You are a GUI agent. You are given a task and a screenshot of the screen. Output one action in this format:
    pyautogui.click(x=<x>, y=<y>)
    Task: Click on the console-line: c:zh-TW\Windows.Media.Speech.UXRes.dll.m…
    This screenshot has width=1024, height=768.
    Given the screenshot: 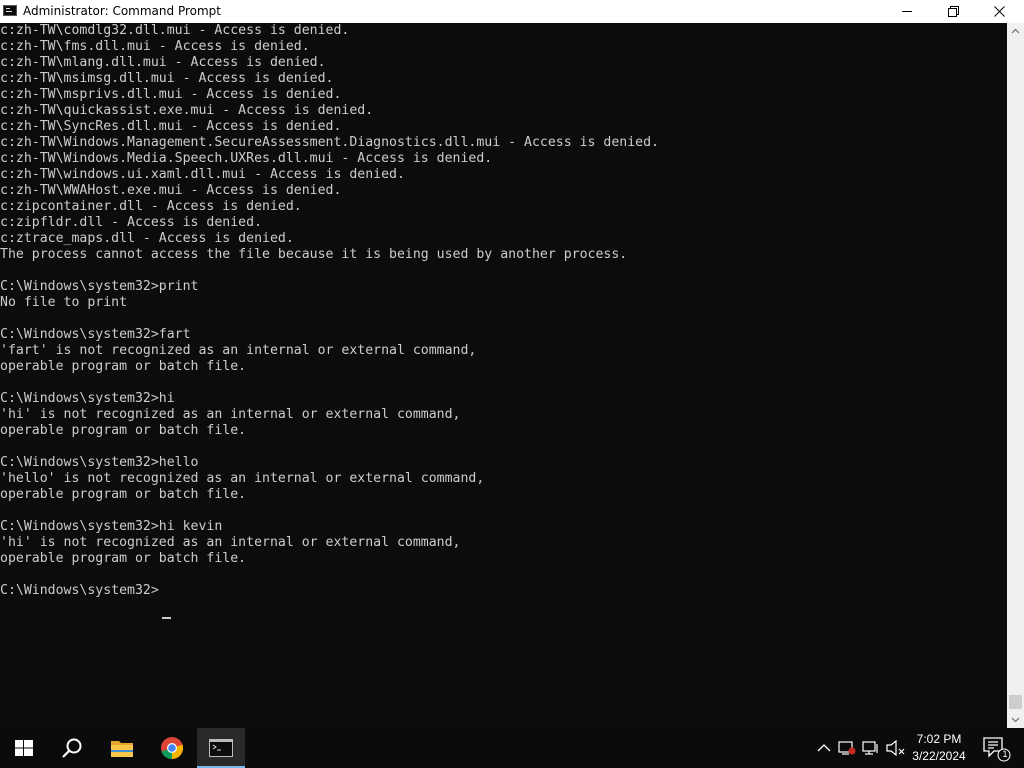 What is the action you would take?
    pyautogui.click(x=246, y=158)
    